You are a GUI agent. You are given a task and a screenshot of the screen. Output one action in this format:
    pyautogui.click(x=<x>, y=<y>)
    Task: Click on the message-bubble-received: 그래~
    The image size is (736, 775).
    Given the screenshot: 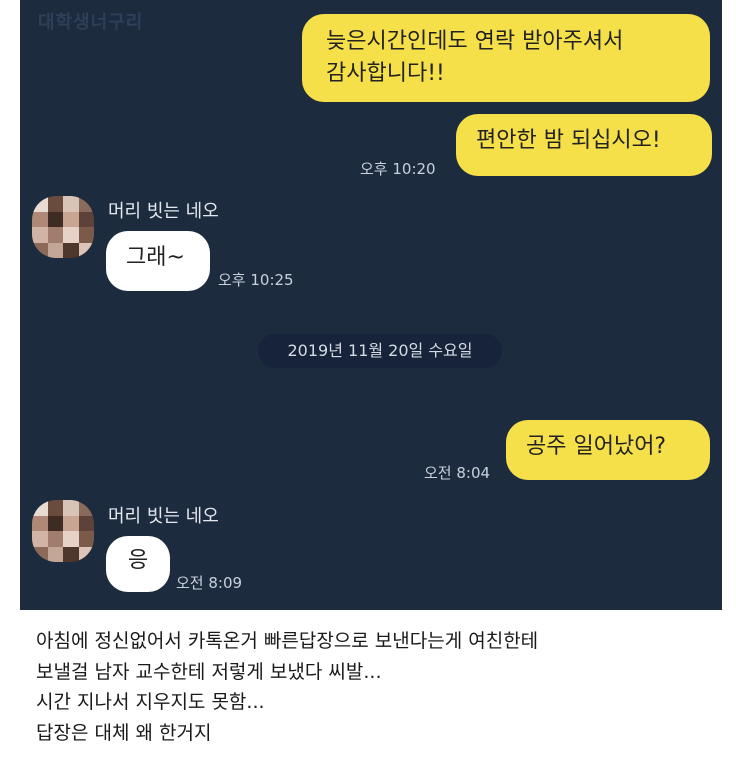 What is the action you would take?
    pyautogui.click(x=158, y=261)
    